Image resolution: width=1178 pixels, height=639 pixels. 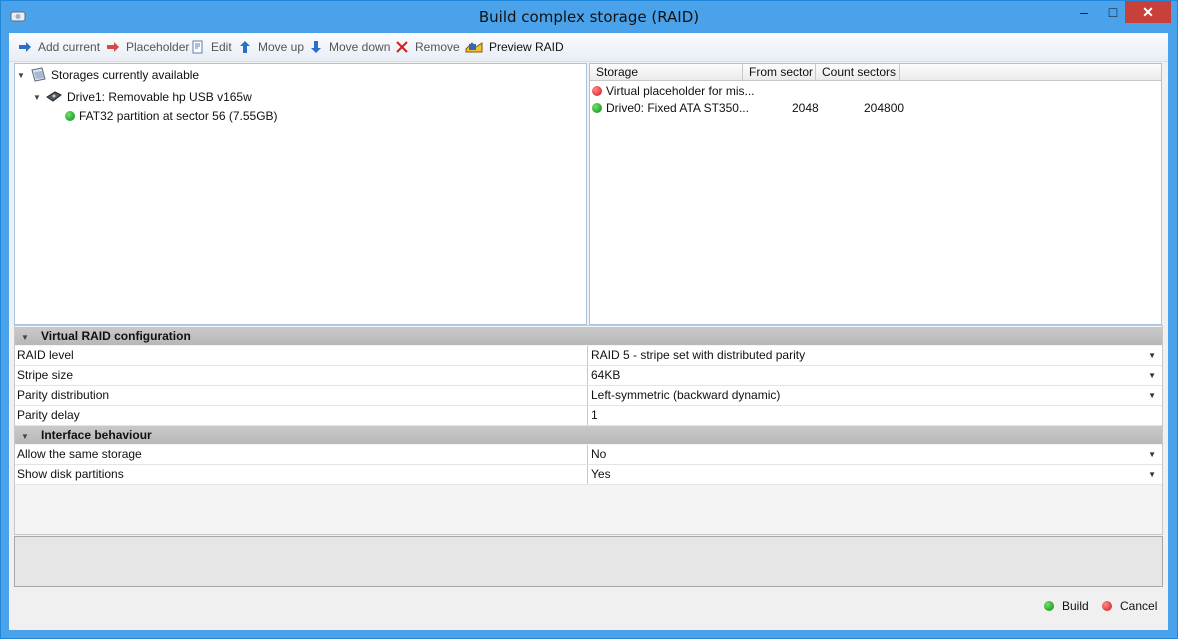 I want to click on cancel-icon, so click(x=1107, y=606).